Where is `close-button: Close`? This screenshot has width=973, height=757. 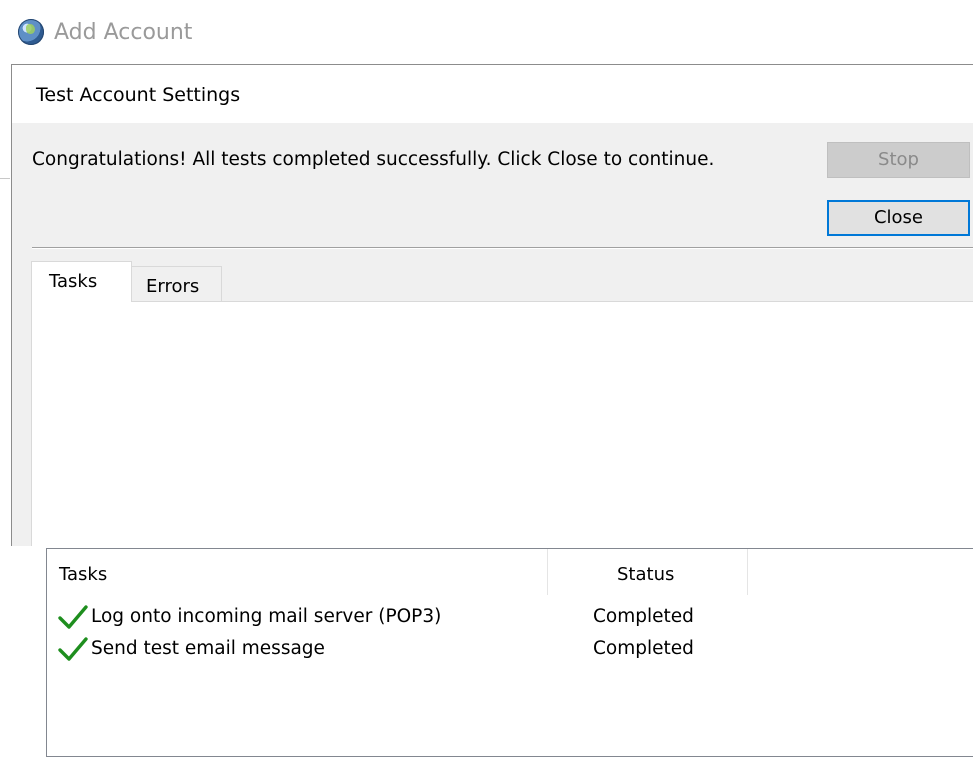
close-button: Close is located at coordinates (898, 218).